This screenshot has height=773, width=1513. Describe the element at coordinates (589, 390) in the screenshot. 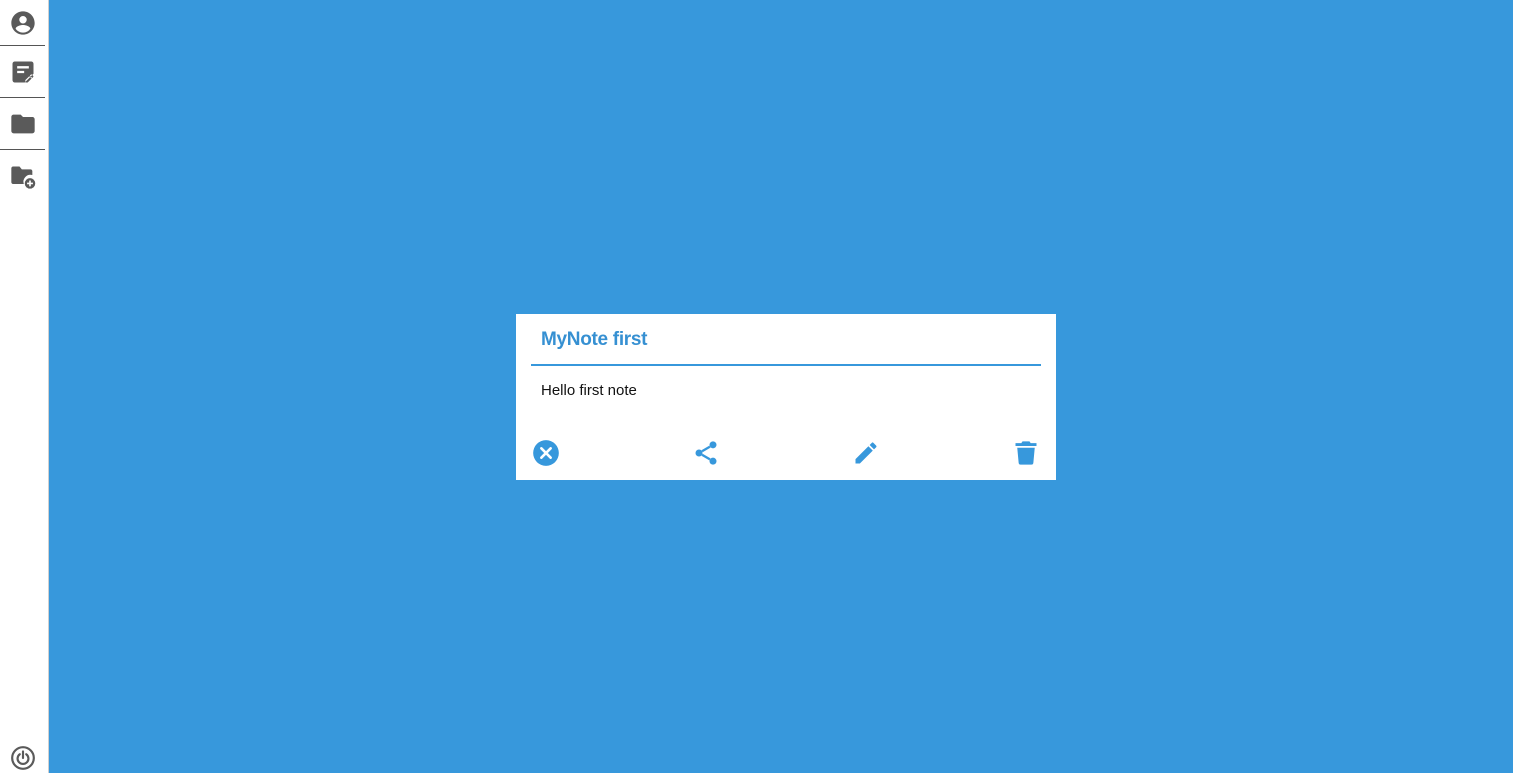

I see `note-body: Hello first note` at that location.